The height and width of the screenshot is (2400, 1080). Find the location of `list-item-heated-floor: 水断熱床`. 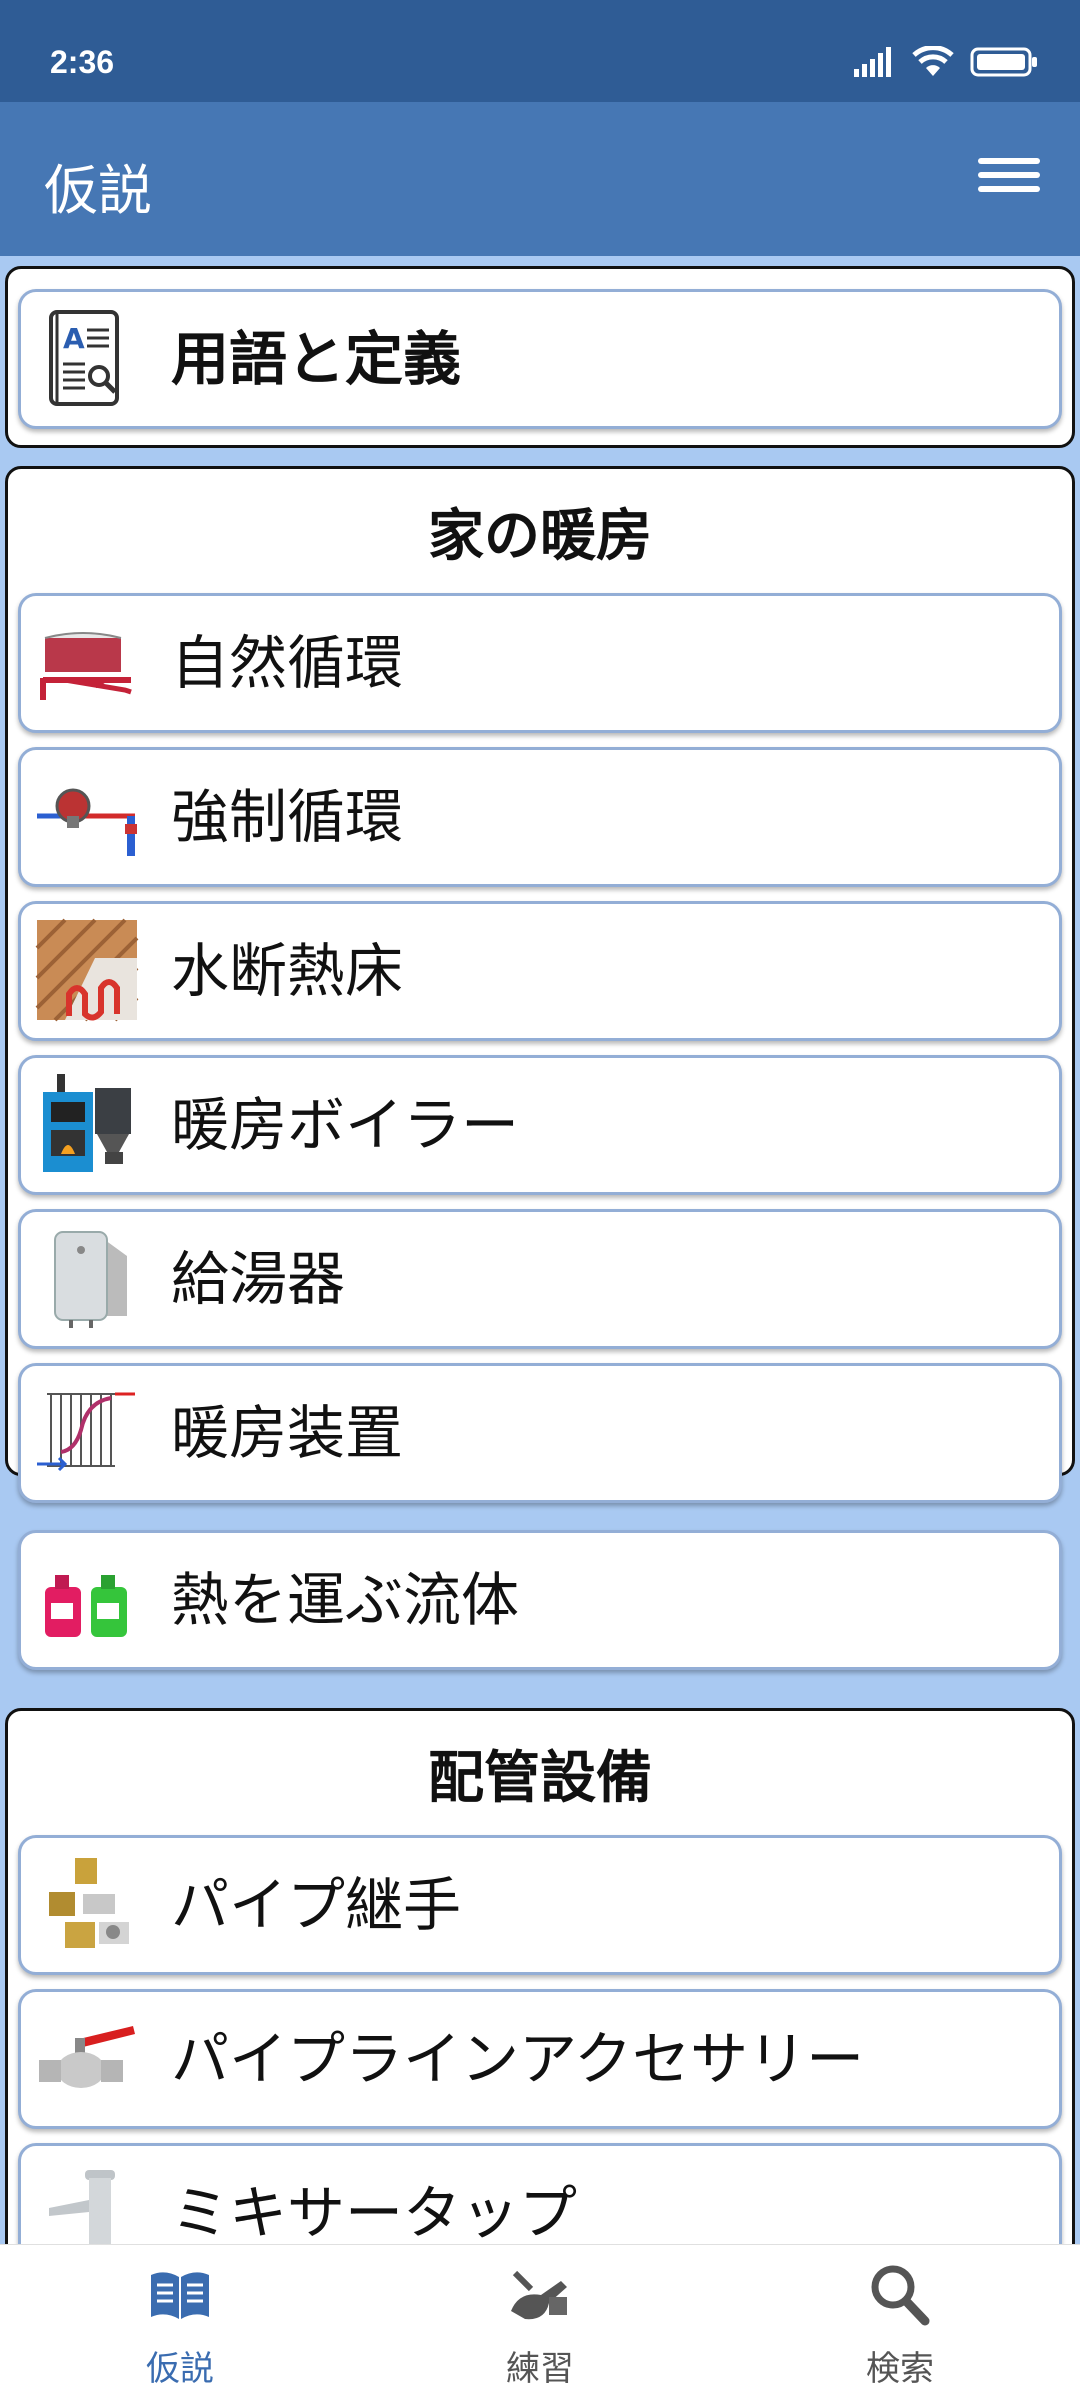

list-item-heated-floor: 水断熱床 is located at coordinates (540, 971).